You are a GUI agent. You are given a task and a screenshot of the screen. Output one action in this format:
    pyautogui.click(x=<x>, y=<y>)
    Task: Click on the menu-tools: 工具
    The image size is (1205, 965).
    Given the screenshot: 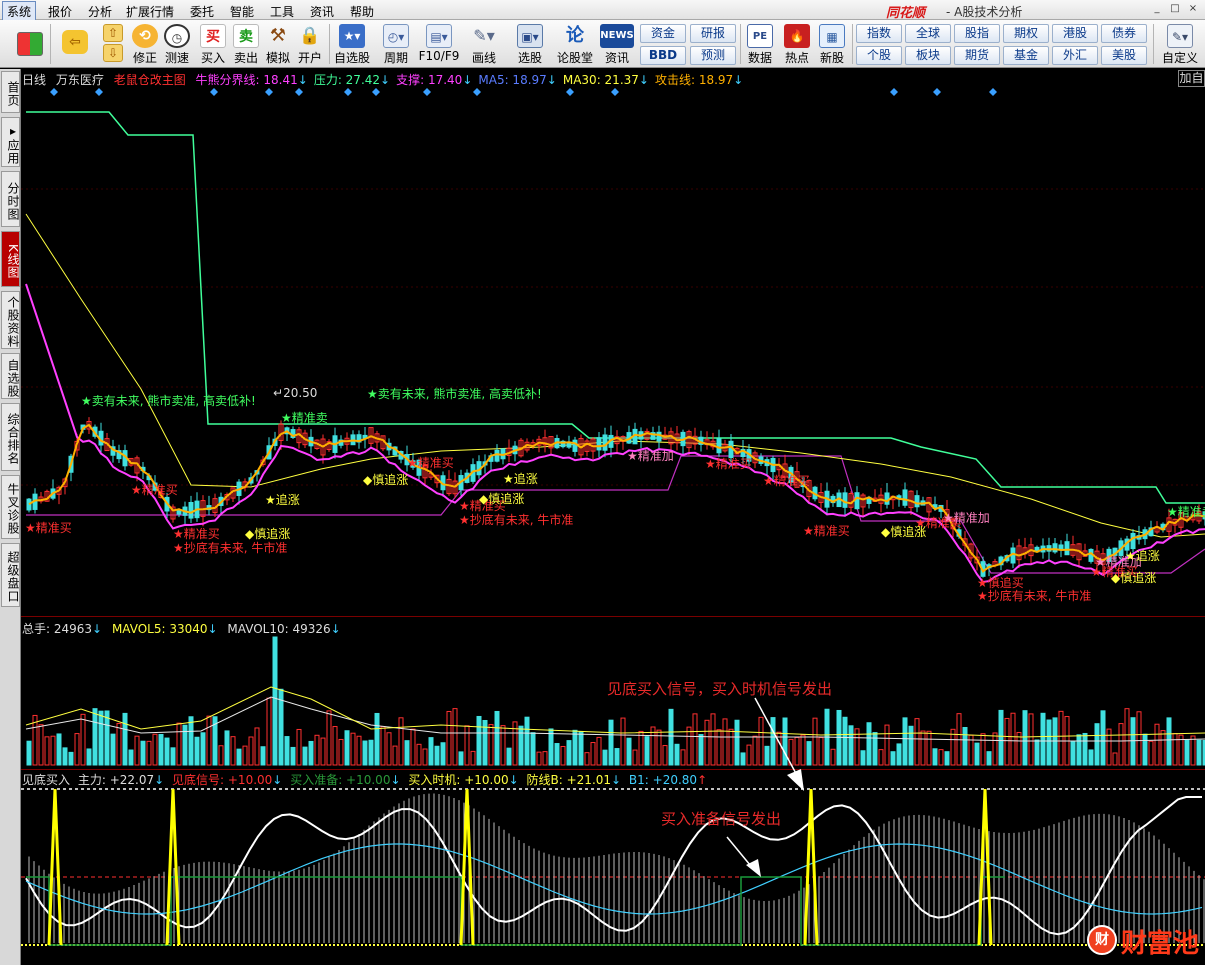 What is the action you would take?
    pyautogui.click(x=282, y=11)
    